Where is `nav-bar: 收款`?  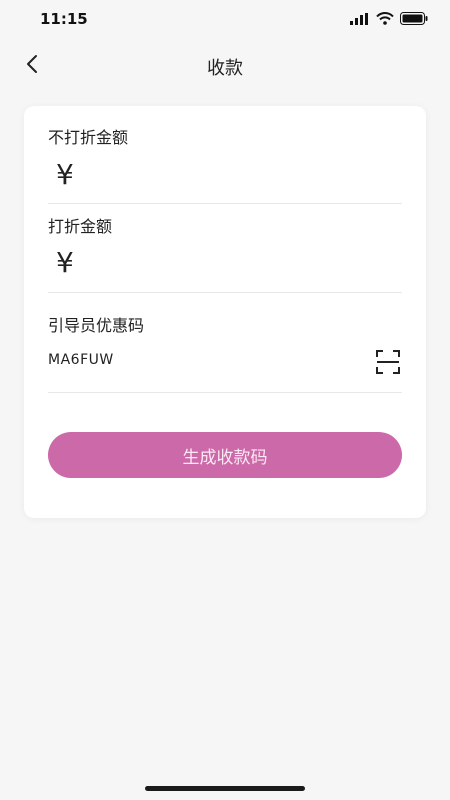 nav-bar: 收款 is located at coordinates (225, 66).